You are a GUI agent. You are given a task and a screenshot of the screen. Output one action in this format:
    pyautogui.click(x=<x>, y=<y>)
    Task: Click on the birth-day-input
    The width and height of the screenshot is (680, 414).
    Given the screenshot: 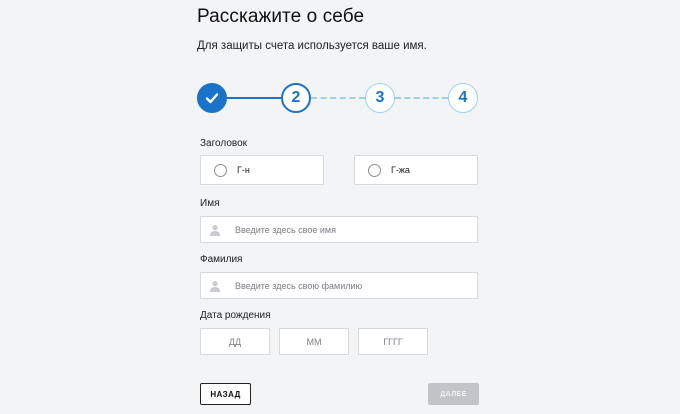 What is the action you would take?
    pyautogui.click(x=235, y=341)
    